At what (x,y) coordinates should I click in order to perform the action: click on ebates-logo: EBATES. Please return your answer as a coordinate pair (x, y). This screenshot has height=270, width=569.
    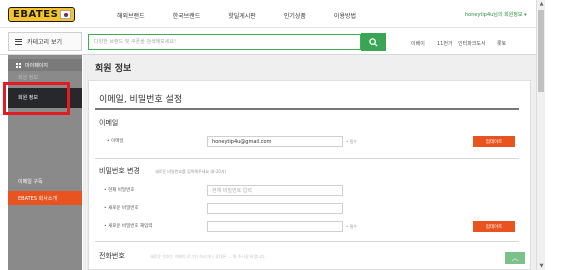
    Looking at the image, I should click on (41, 14).